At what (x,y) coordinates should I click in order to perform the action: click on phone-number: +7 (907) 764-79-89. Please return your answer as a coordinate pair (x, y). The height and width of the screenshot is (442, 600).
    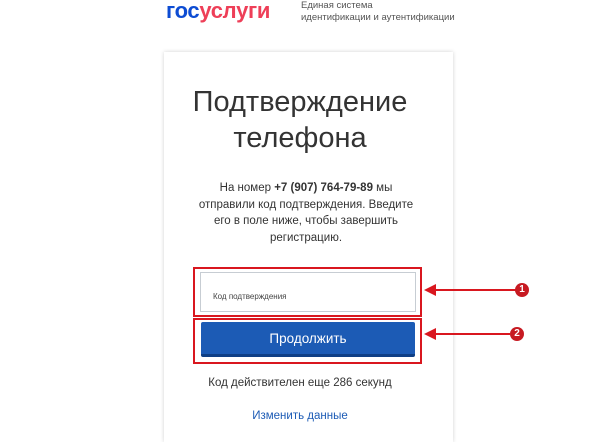
    Looking at the image, I should click on (323, 188).